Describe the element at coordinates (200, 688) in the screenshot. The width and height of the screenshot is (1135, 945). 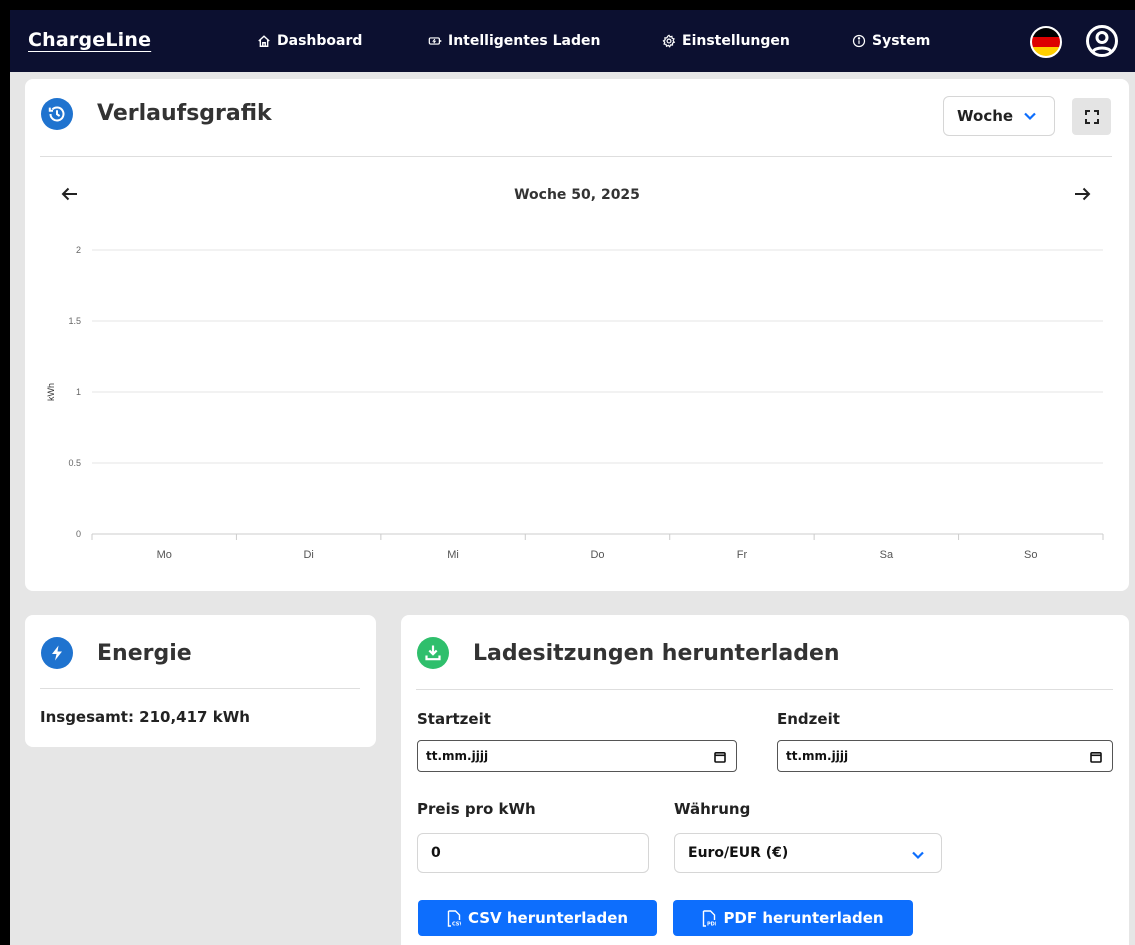
I see `energy-divider` at that location.